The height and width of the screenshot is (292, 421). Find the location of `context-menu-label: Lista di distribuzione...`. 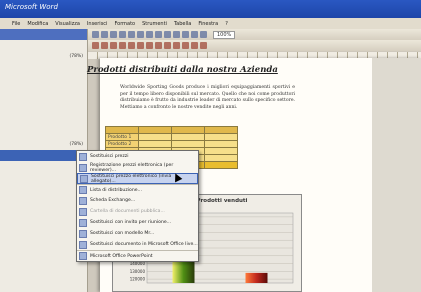

context-menu-label: Lista di distribuzione... is located at coordinates (116, 190).